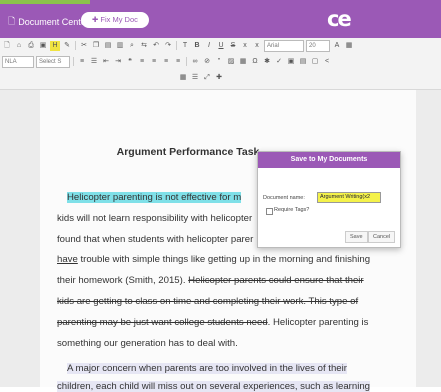  What do you see at coordinates (53, 22) in the screenshot?
I see `document-center-label: Document Center` at bounding box center [53, 22].